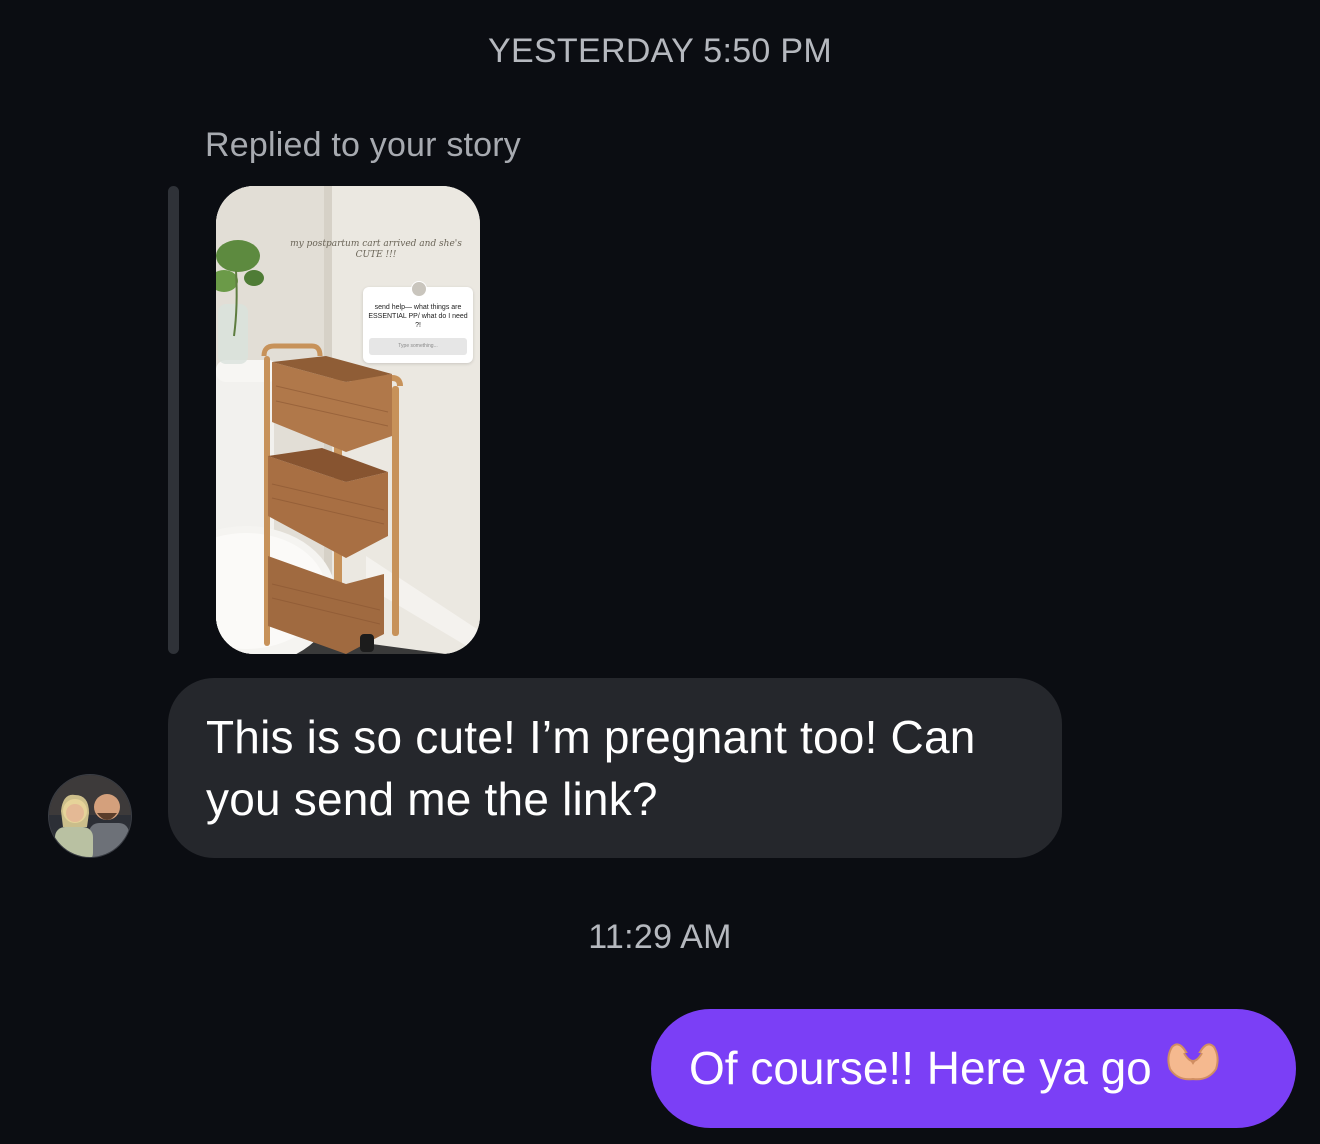 This screenshot has height=1144, width=1320. Describe the element at coordinates (660, 937) in the screenshot. I see `timestamp-divider: 11:29 AM` at that location.